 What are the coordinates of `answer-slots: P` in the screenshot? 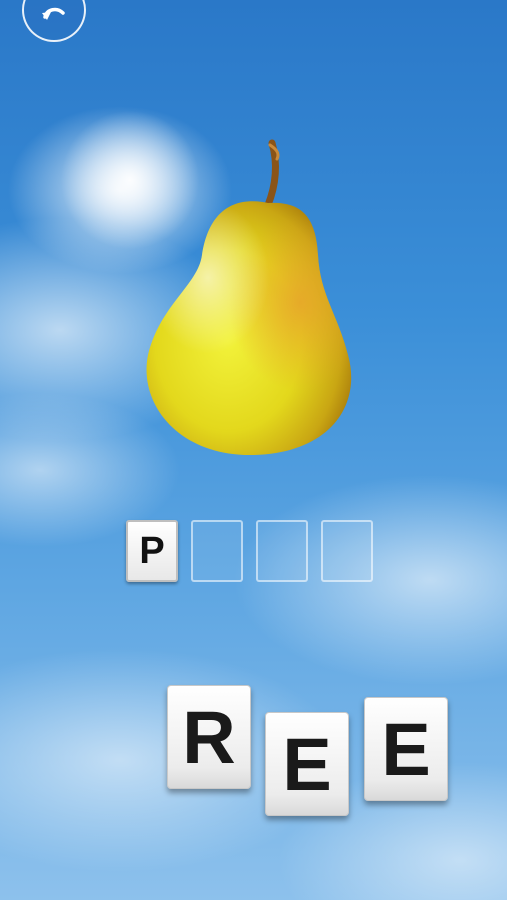 It's located at (249, 551).